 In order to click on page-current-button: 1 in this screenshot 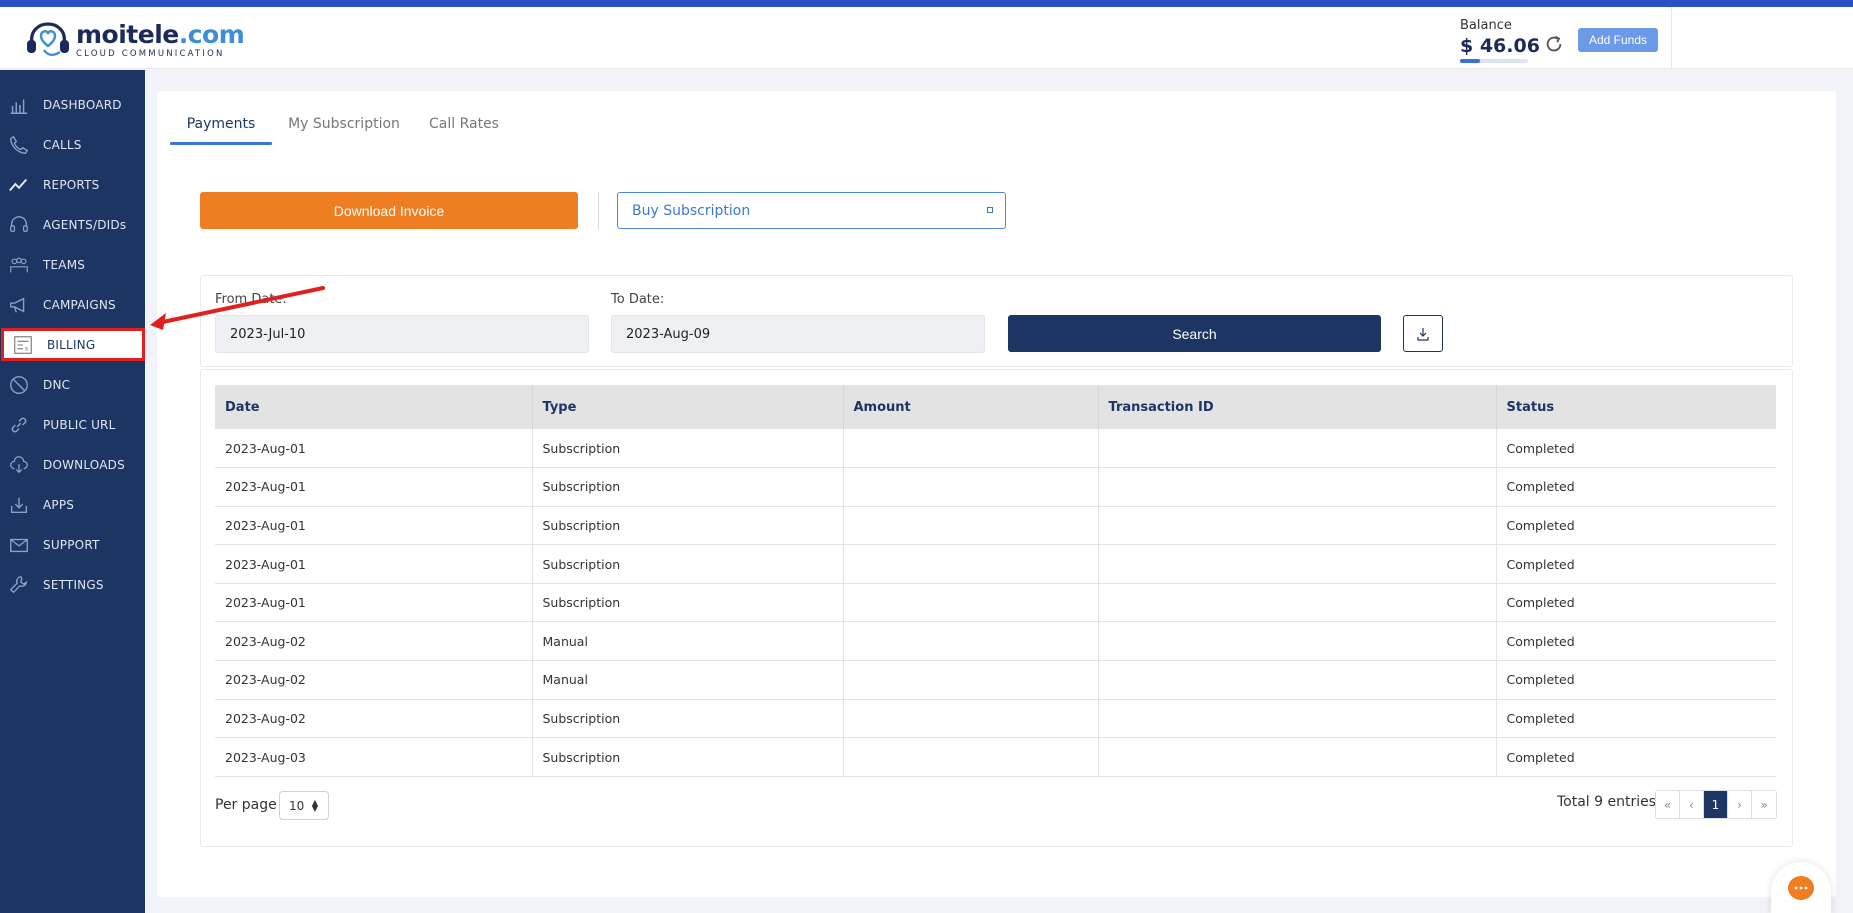, I will do `click(1716, 804)`.